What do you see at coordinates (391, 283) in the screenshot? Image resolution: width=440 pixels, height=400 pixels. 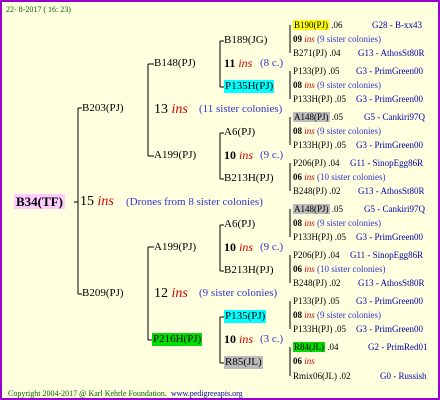 I see `gen4-info-11: G13 - AthosSt80R` at bounding box center [391, 283].